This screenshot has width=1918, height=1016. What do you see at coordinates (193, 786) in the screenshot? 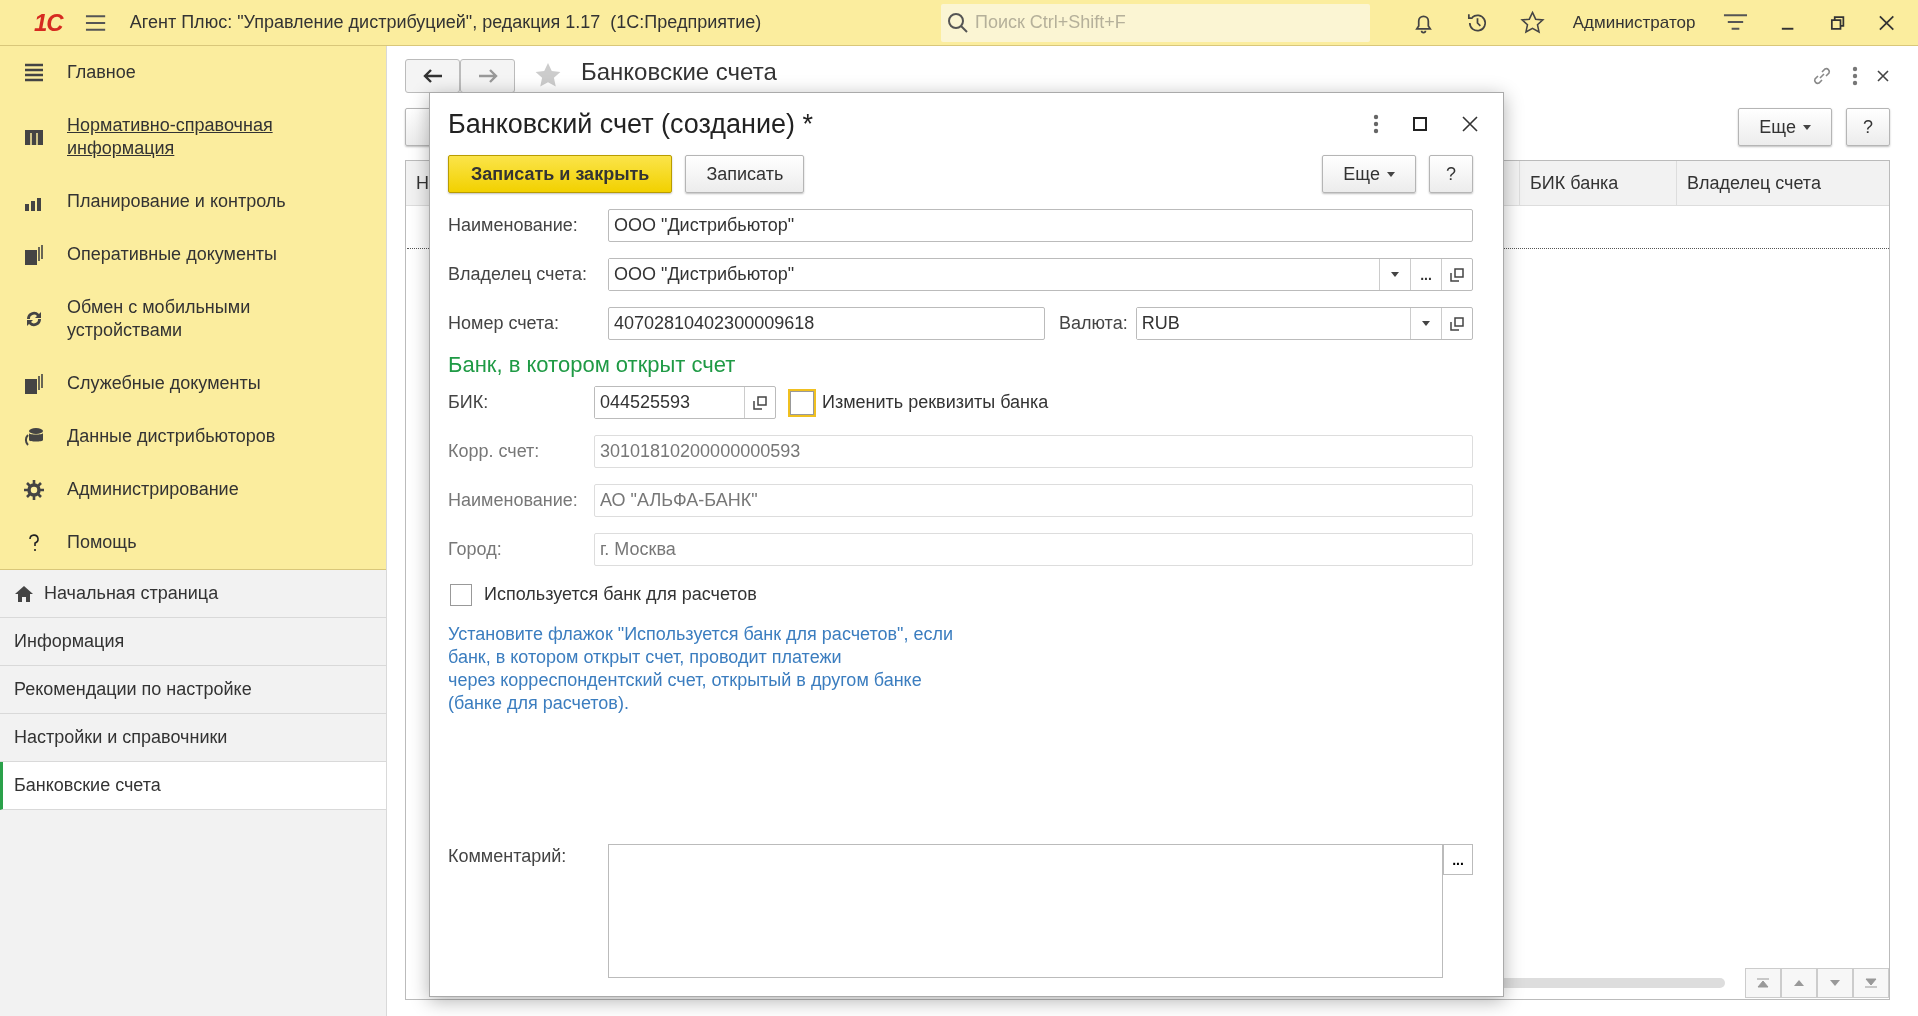
I see `open-window-tab: Банковские счета` at bounding box center [193, 786].